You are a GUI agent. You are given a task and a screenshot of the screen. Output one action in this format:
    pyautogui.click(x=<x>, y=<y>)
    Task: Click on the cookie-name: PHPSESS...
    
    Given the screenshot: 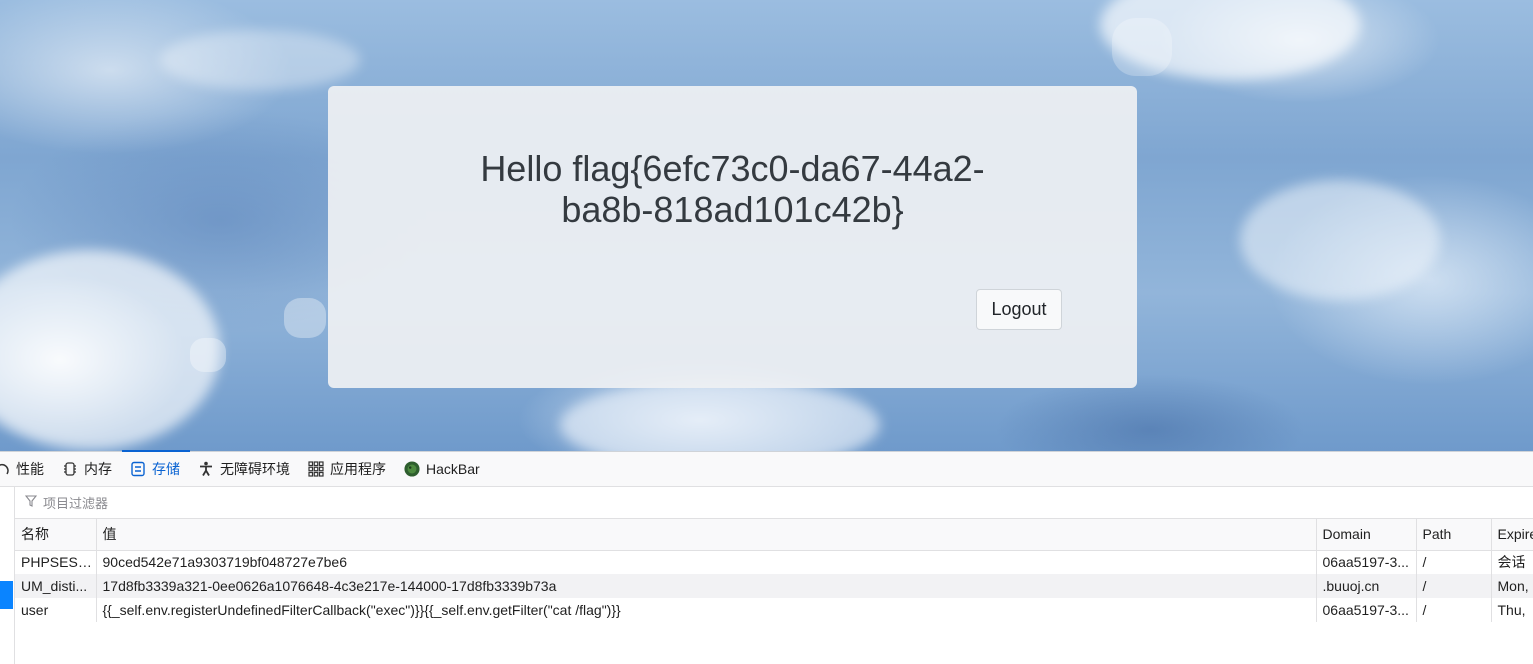 What is the action you would take?
    pyautogui.click(x=56, y=562)
    